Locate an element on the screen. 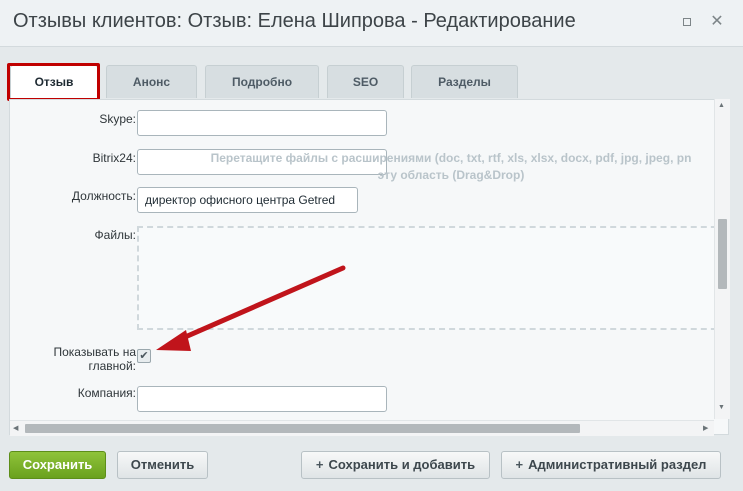 This screenshot has height=491, width=743. admin-section-label: Административный раздел is located at coordinates (617, 464).